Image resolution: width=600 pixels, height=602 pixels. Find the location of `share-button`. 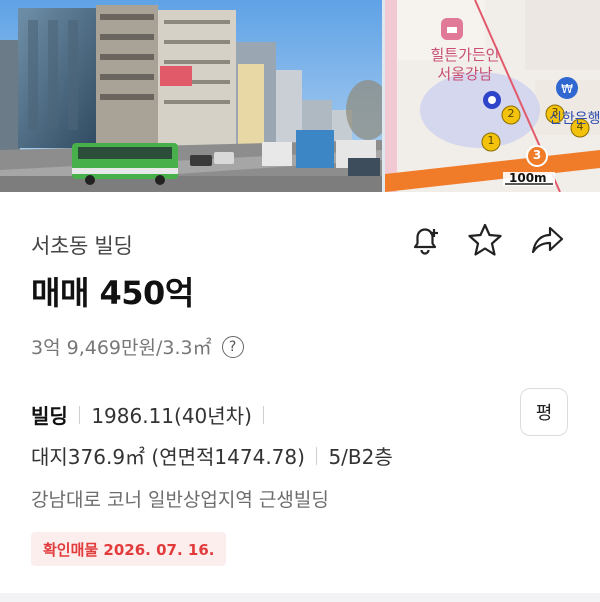

share-button is located at coordinates (547, 240).